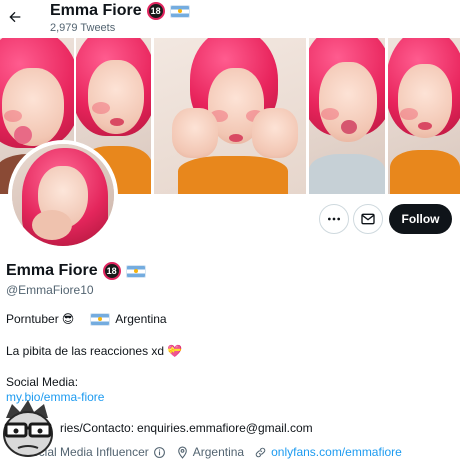 The image size is (460, 460). I want to click on more-options-button, so click(334, 219).